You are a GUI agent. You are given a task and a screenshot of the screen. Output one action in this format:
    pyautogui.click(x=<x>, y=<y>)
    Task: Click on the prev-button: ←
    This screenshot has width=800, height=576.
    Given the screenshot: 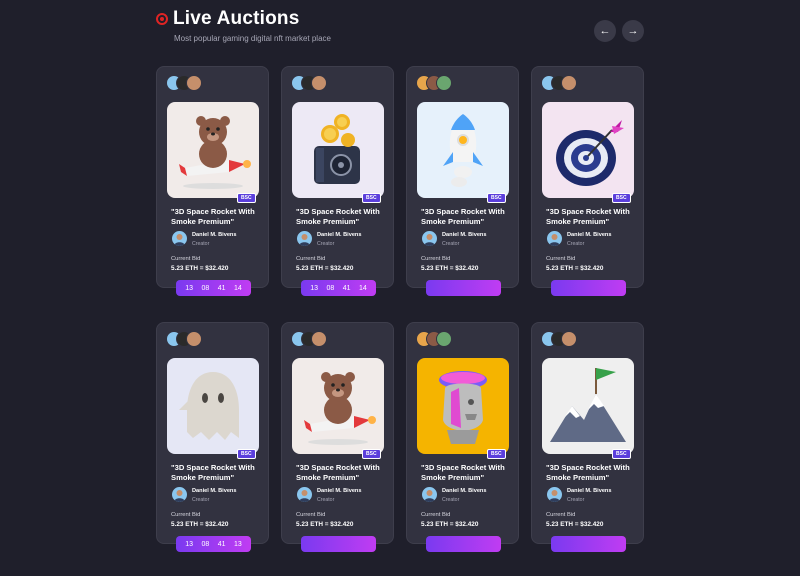 What is the action you would take?
    pyautogui.click(x=605, y=31)
    